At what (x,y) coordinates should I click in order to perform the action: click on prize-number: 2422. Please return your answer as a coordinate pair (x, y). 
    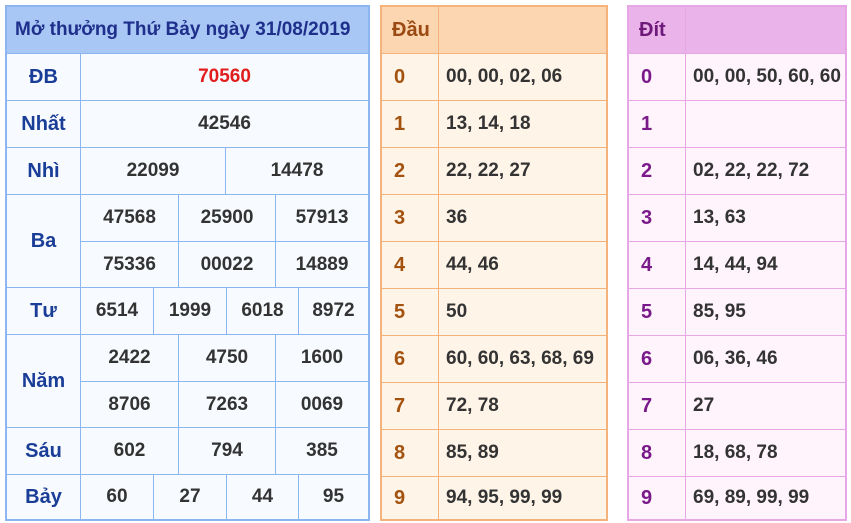
    Looking at the image, I should click on (129, 357).